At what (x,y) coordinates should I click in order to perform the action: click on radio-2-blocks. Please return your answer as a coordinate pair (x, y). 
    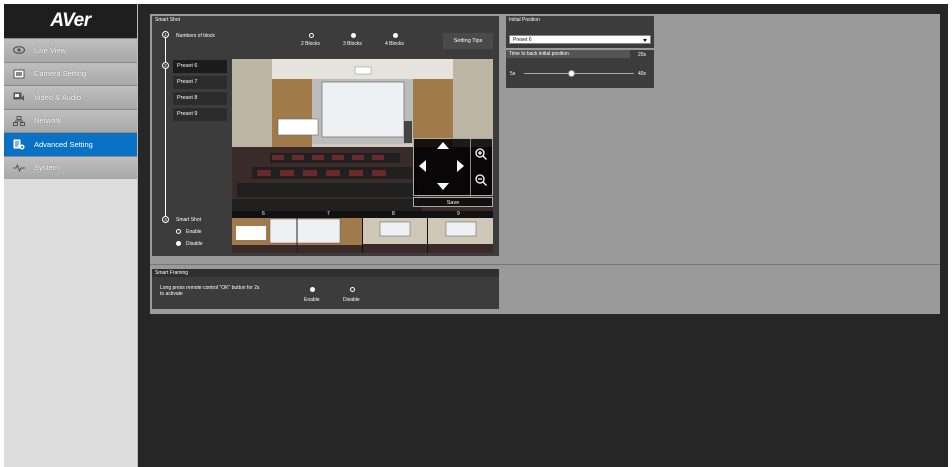
    Looking at the image, I should click on (311, 35).